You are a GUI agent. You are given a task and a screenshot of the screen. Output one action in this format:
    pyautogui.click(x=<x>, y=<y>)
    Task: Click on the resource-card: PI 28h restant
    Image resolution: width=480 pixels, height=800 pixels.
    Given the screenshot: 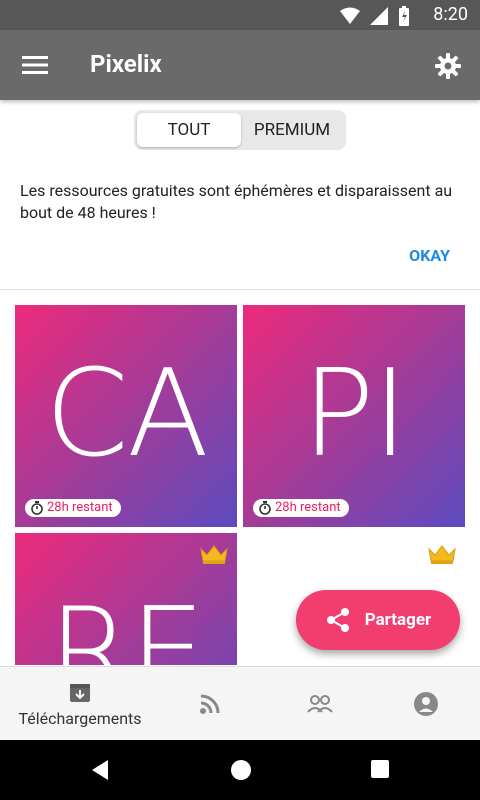 What is the action you would take?
    pyautogui.click(x=354, y=416)
    